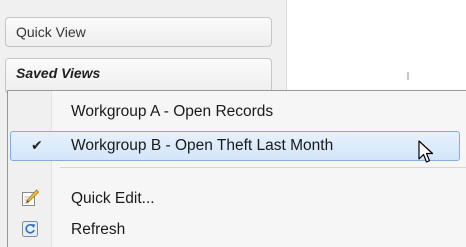  What do you see at coordinates (286, 45) in the screenshot?
I see `panel-splitter` at bounding box center [286, 45].